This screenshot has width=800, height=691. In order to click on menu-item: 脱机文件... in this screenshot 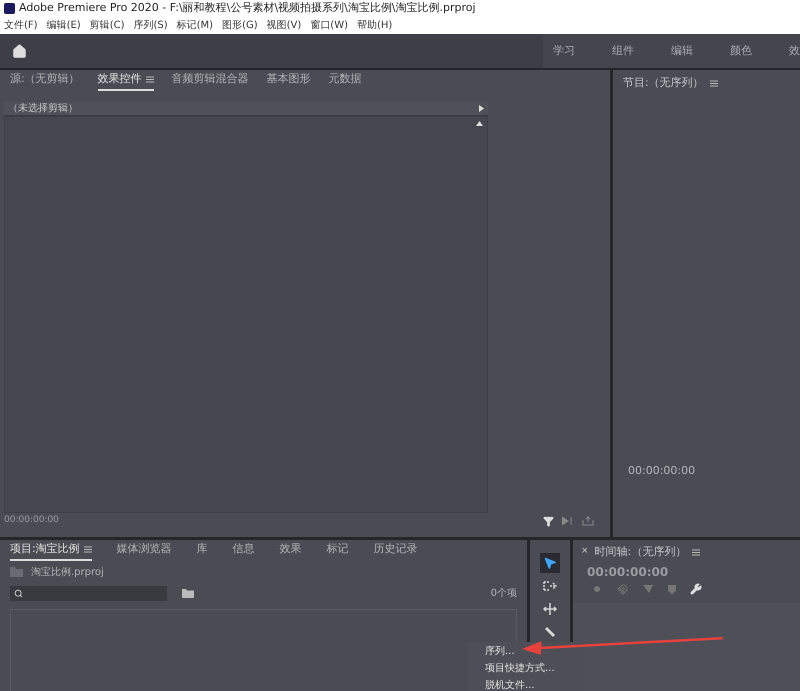, I will do `click(510, 684)`.